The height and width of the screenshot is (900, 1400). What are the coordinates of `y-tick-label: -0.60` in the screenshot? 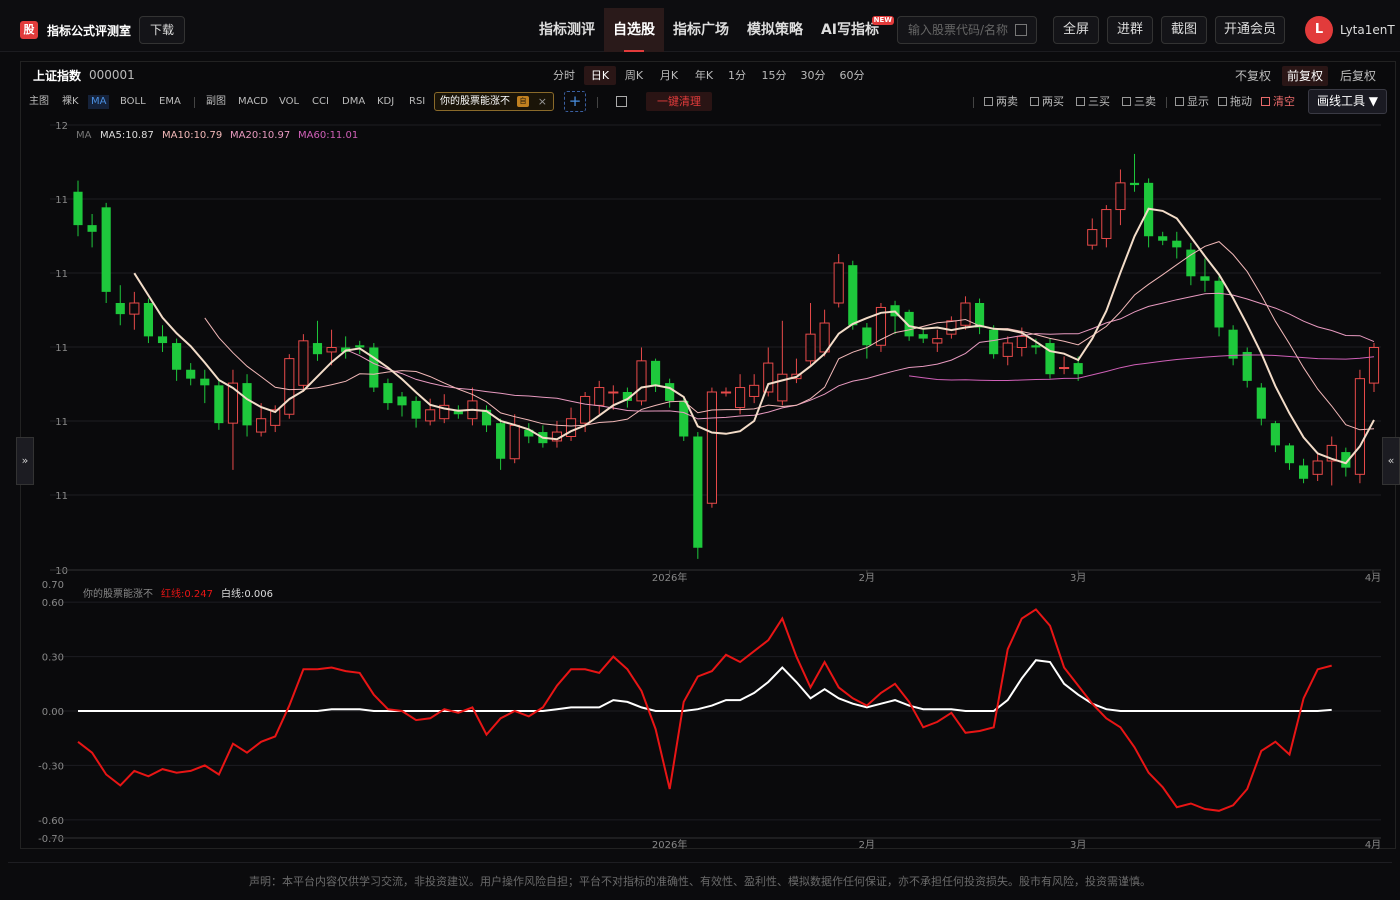 It's located at (51, 821).